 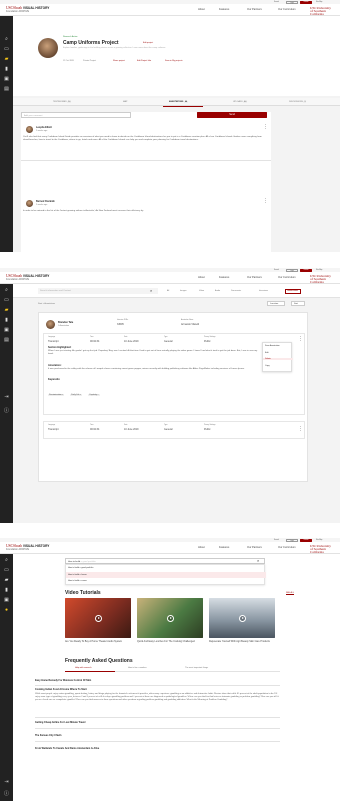 What do you see at coordinates (196, 668) in the screenshot?
I see `faq-tab-important: The most important things` at bounding box center [196, 668].